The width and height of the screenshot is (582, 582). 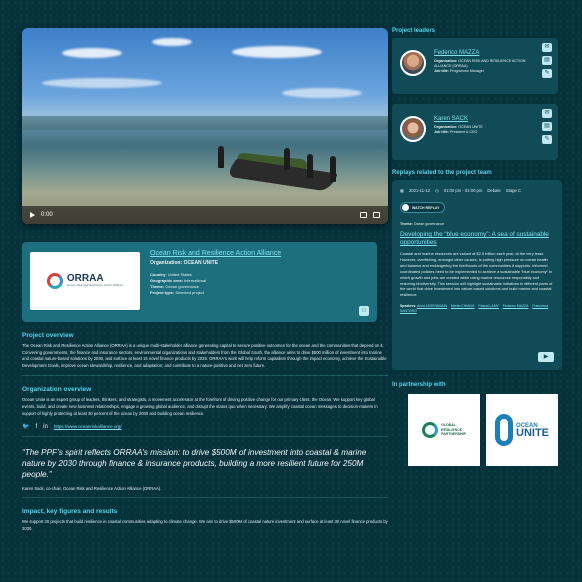 What do you see at coordinates (205, 215) in the screenshot?
I see `video-controls: 0:00` at bounding box center [205, 215].